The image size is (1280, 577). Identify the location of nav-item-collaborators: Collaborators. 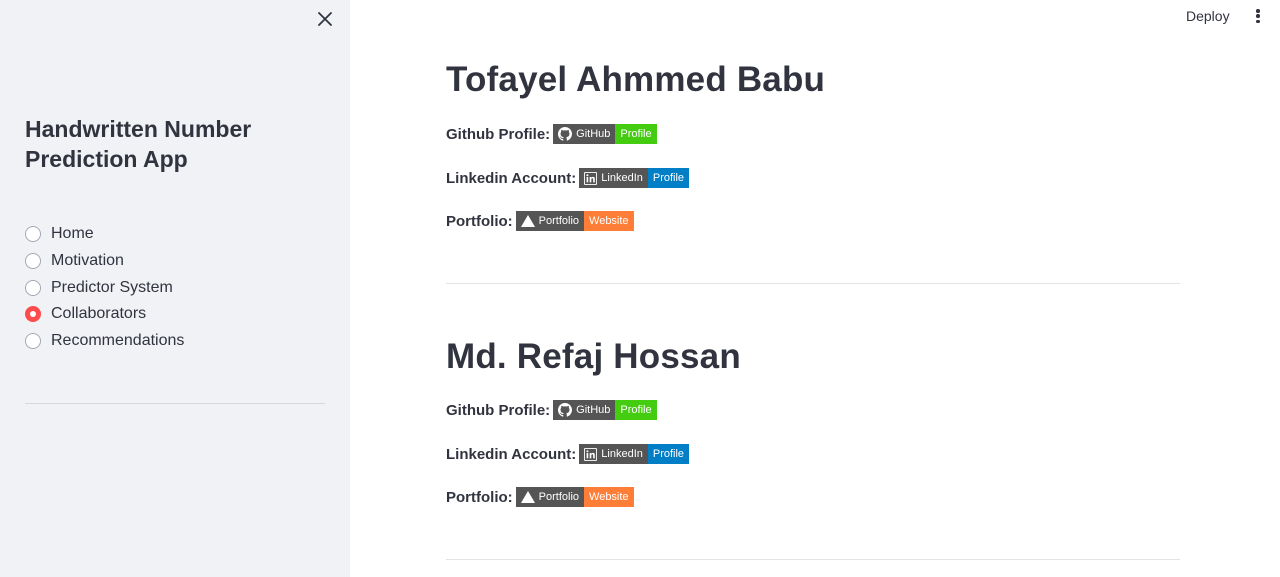
(104, 314).